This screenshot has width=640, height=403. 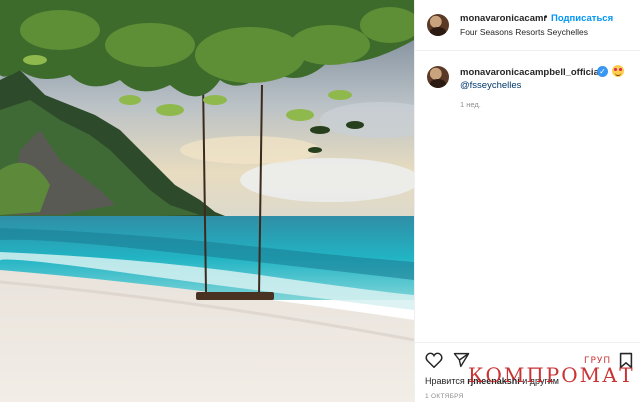 What do you see at coordinates (551, 375) in the screenshot?
I see `watermark-text: КОМПРОМАТ` at bounding box center [551, 375].